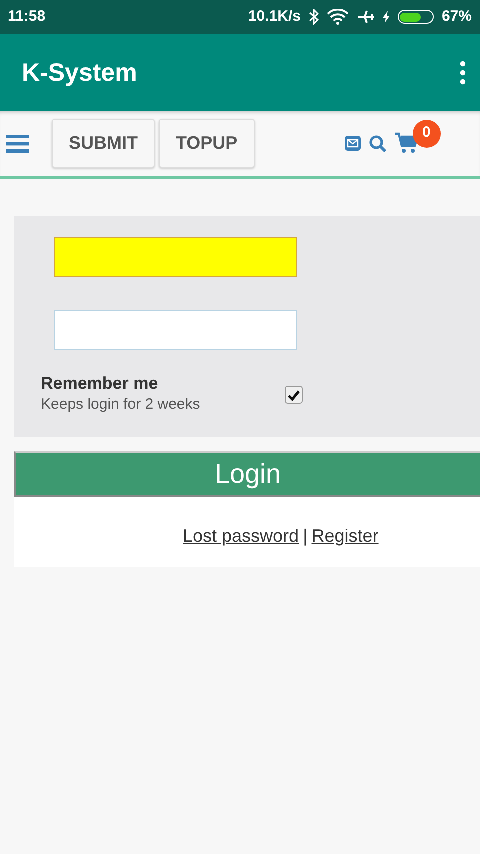  Describe the element at coordinates (175, 257) in the screenshot. I see `username-field` at that location.